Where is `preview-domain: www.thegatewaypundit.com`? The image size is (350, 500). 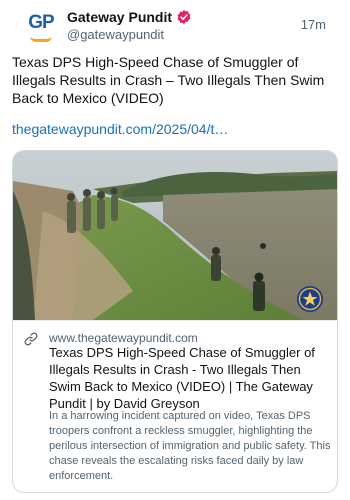
preview-domain: www.thegatewaypundit.com is located at coordinates (123, 338).